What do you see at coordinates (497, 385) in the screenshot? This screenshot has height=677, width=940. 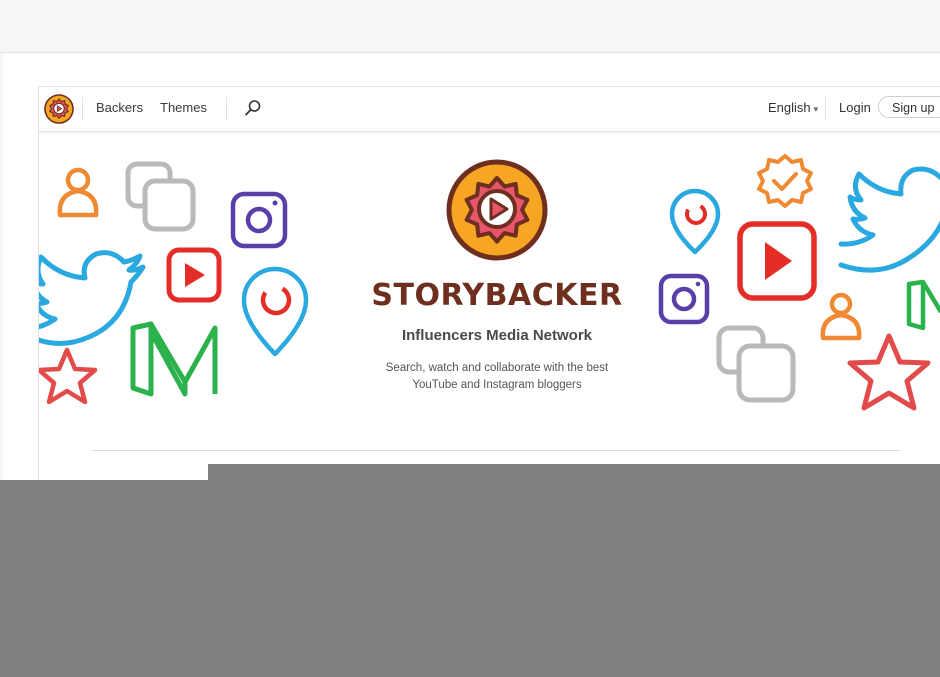 I see `description-line: YouTube and Instagram bloggers` at bounding box center [497, 385].